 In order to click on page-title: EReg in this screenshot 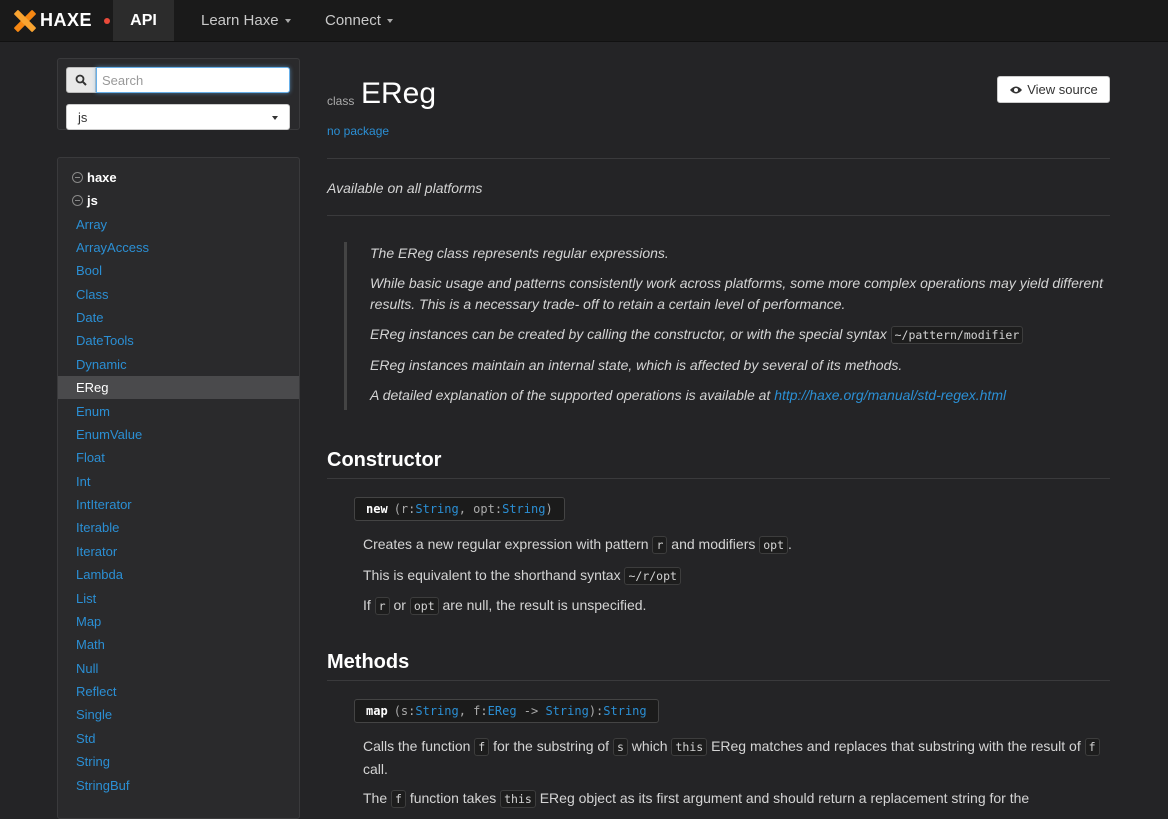, I will do `click(399, 93)`.